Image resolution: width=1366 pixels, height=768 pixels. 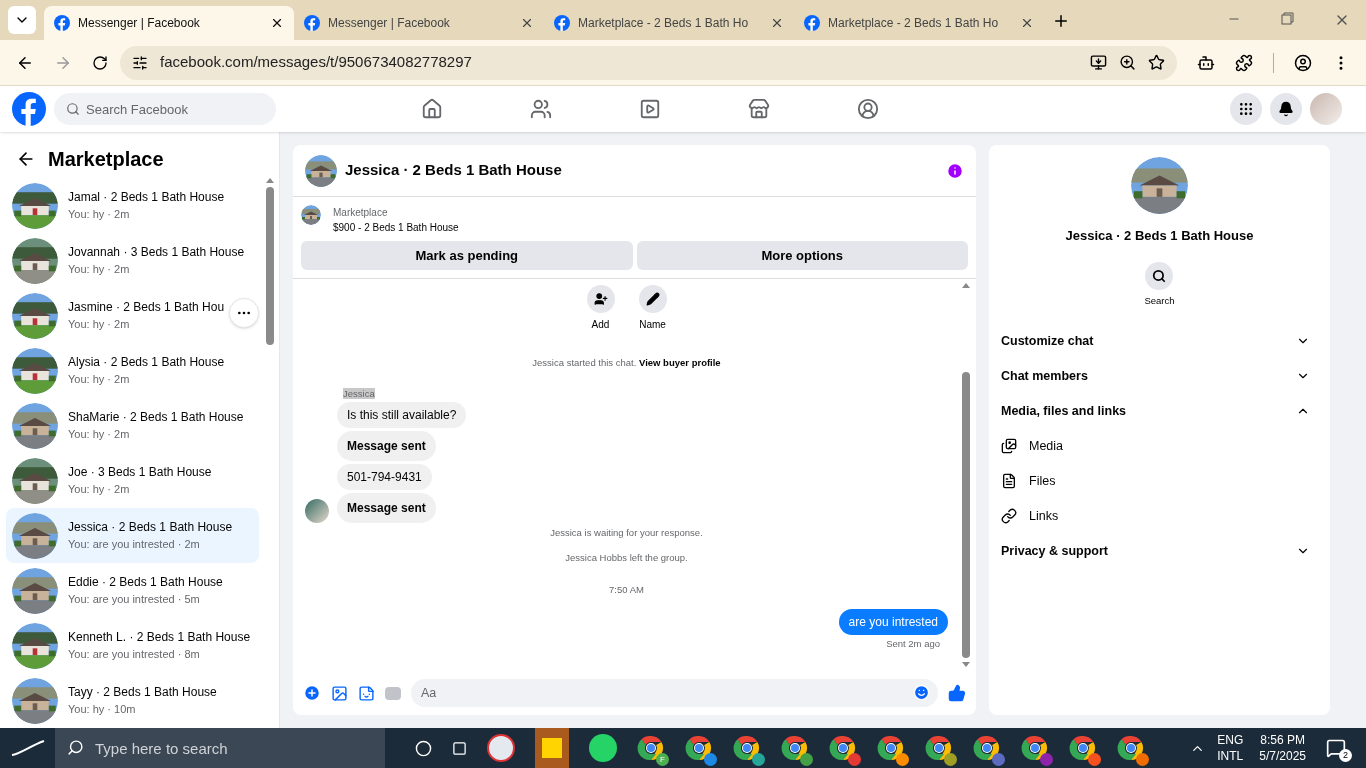 I want to click on zoom-icon, so click(x=1127, y=62).